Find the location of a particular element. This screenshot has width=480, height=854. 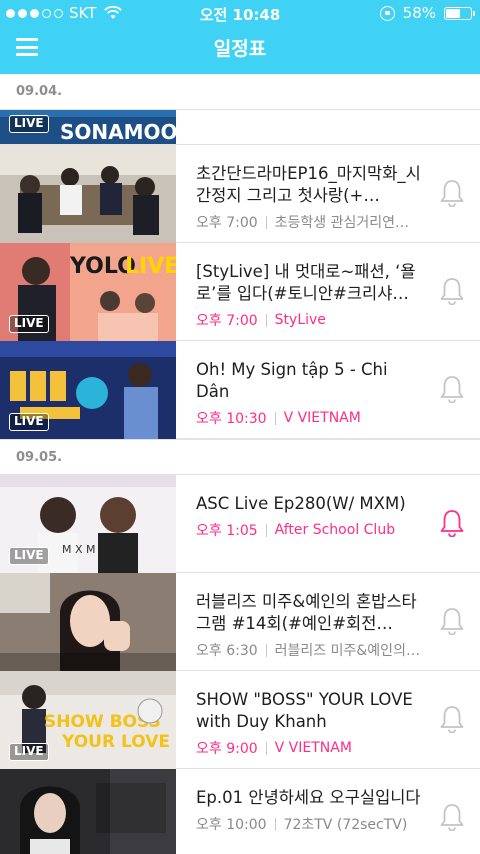

thumbnail: YOLO LIVE LIVE is located at coordinates (88, 292).